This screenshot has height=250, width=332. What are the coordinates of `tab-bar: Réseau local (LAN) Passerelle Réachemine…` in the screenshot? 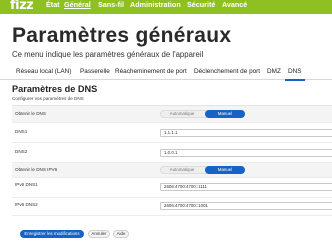 It's located at (166, 73).